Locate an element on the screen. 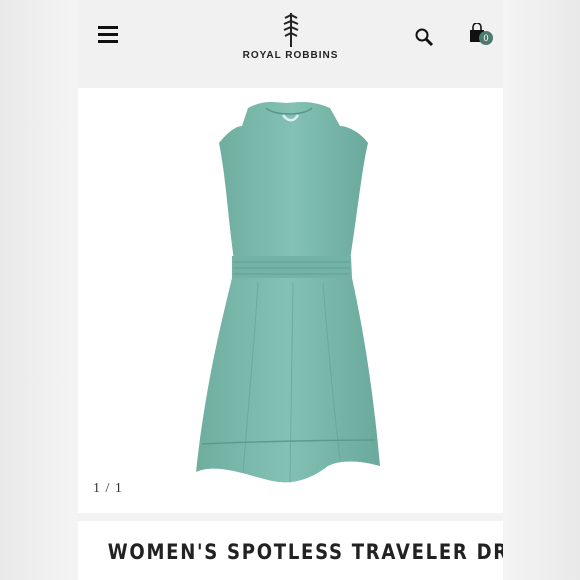  image-counter: 1 / 1 is located at coordinates (108, 488).